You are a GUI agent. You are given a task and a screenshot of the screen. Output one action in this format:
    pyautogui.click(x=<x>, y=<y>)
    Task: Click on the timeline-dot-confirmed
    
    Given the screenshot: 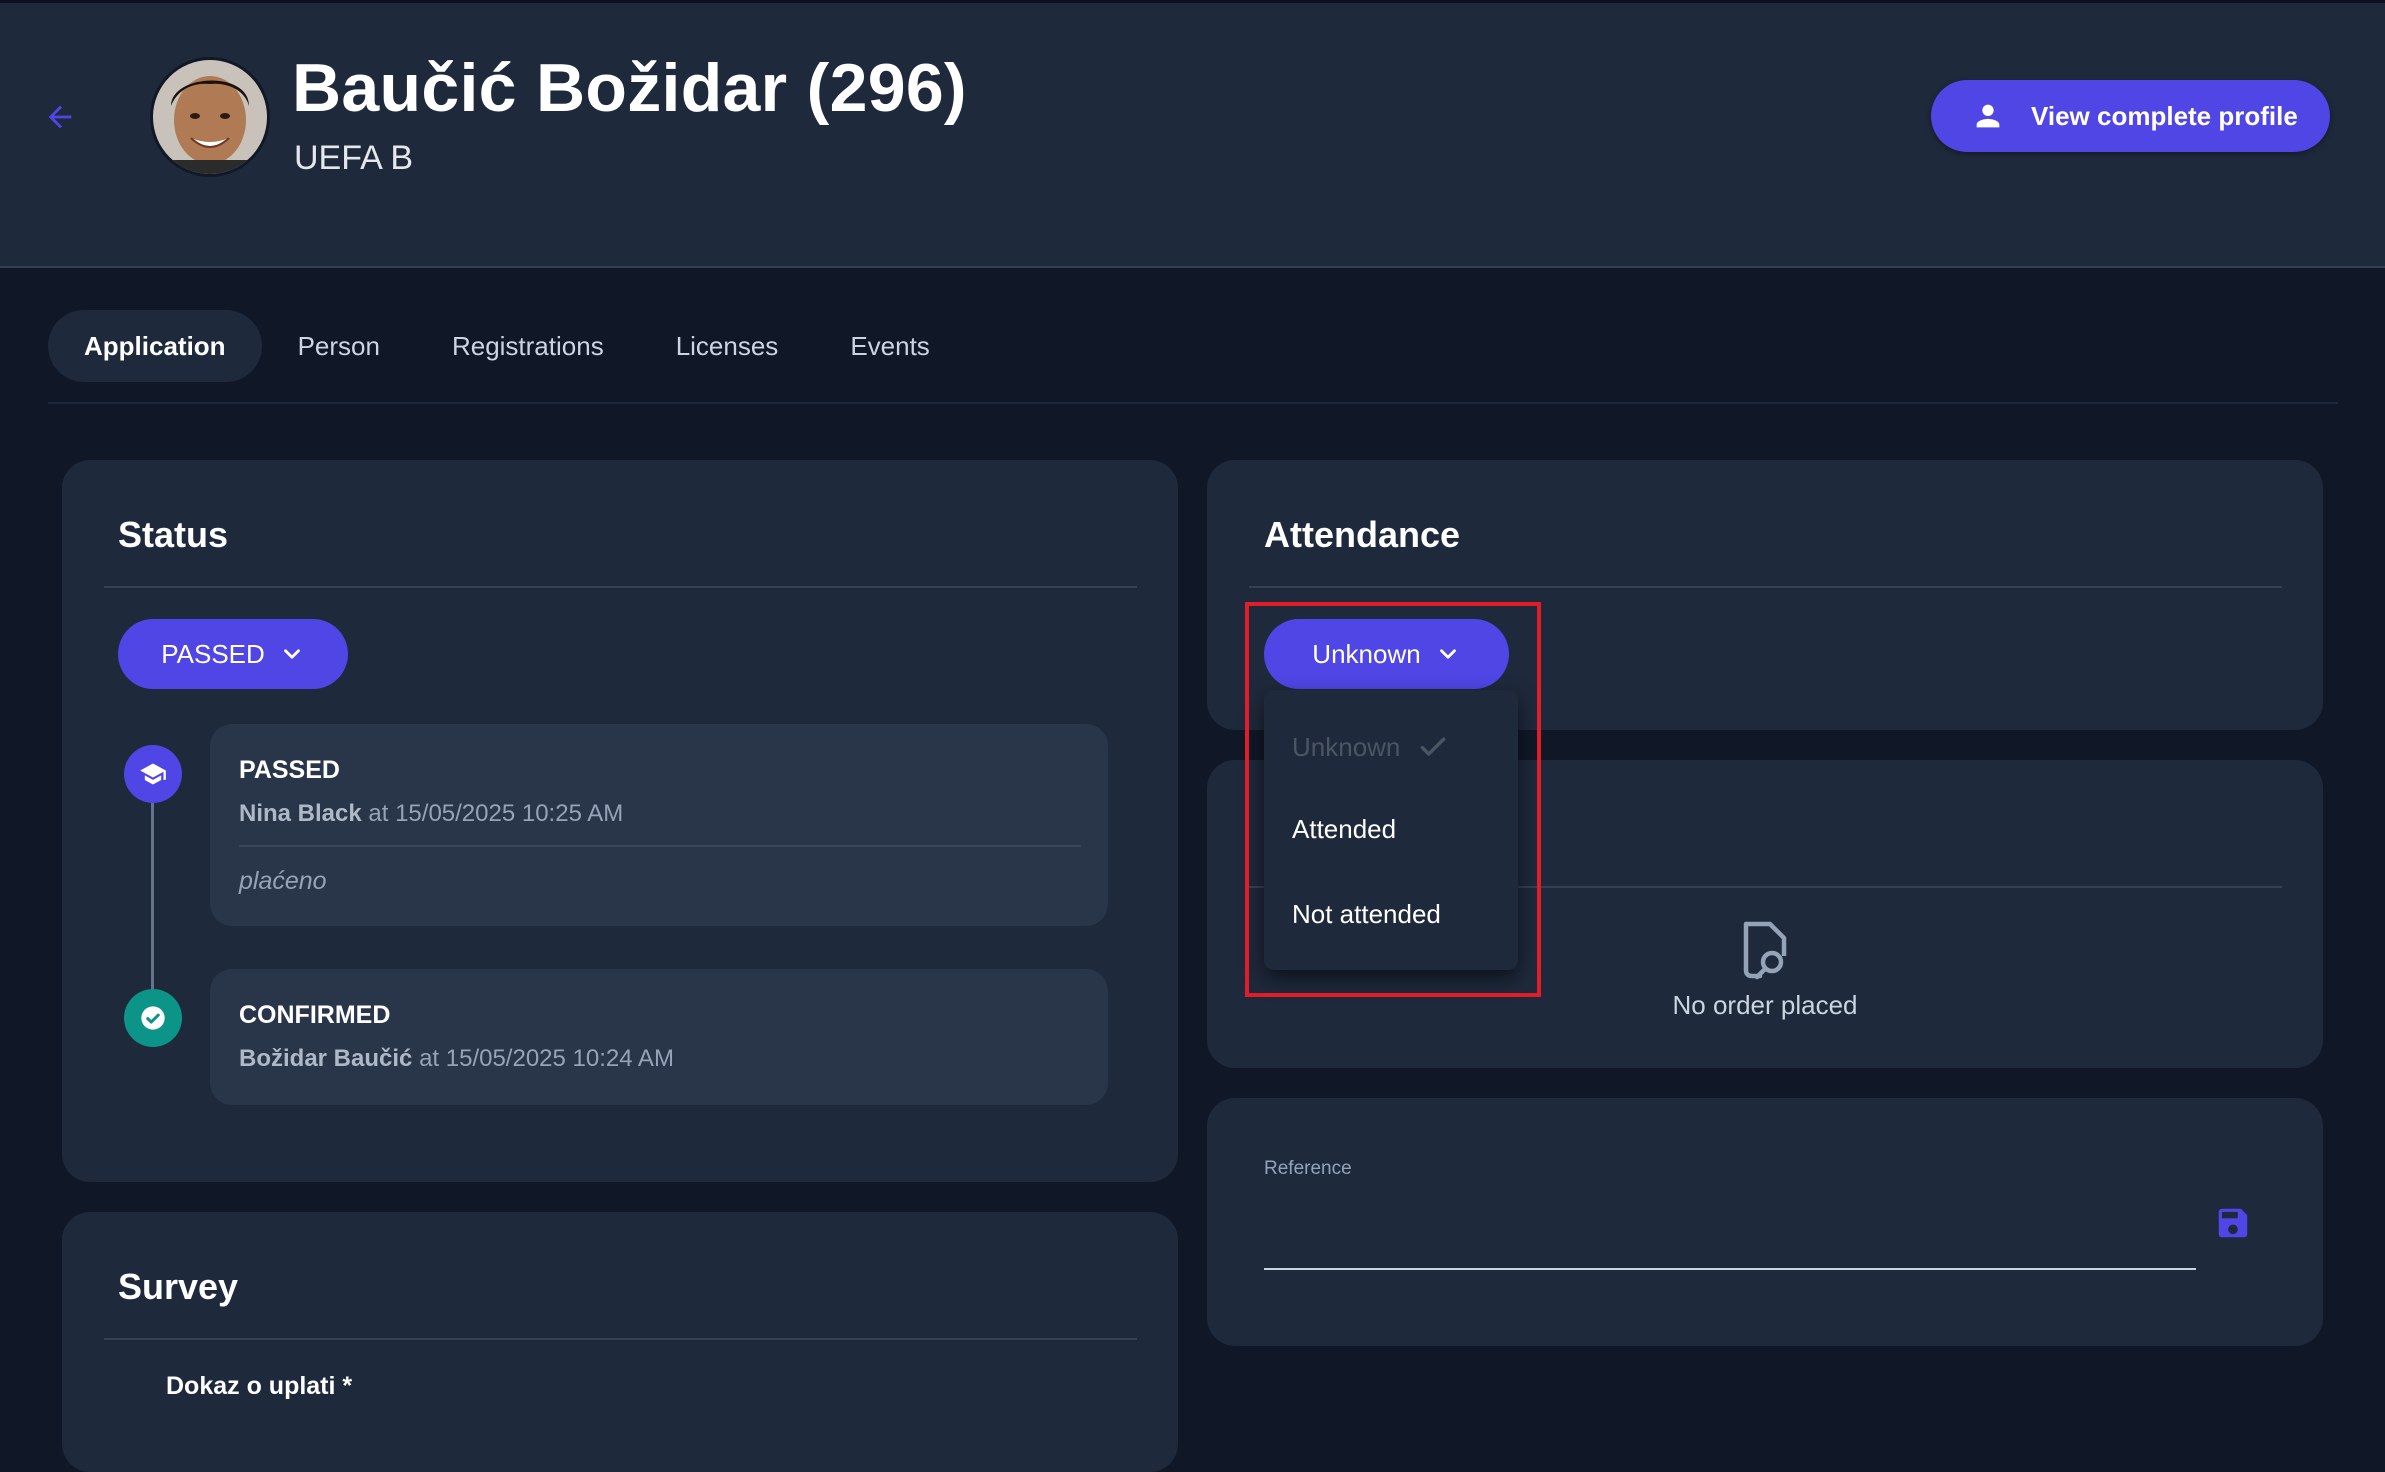 What is the action you would take?
    pyautogui.click(x=153, y=1018)
    